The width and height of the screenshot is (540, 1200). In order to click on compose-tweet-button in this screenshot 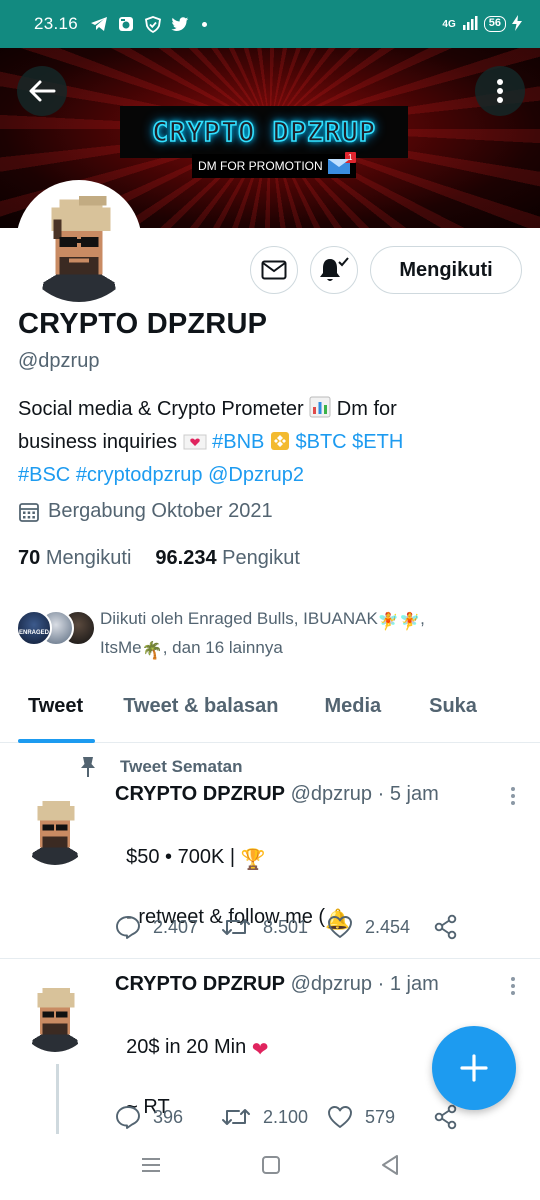, I will do `click(474, 1068)`.